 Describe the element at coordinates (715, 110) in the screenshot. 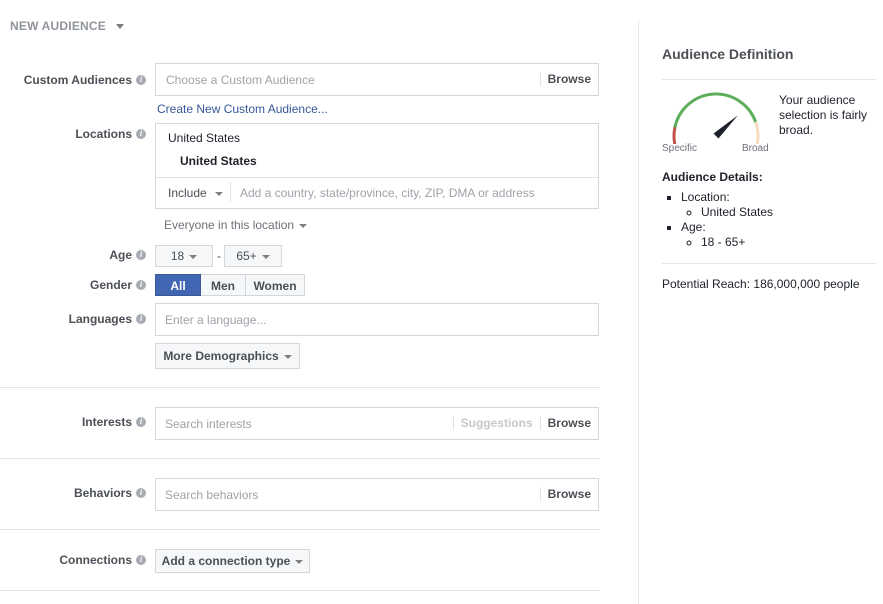

I see `gauge-mid-arc` at that location.